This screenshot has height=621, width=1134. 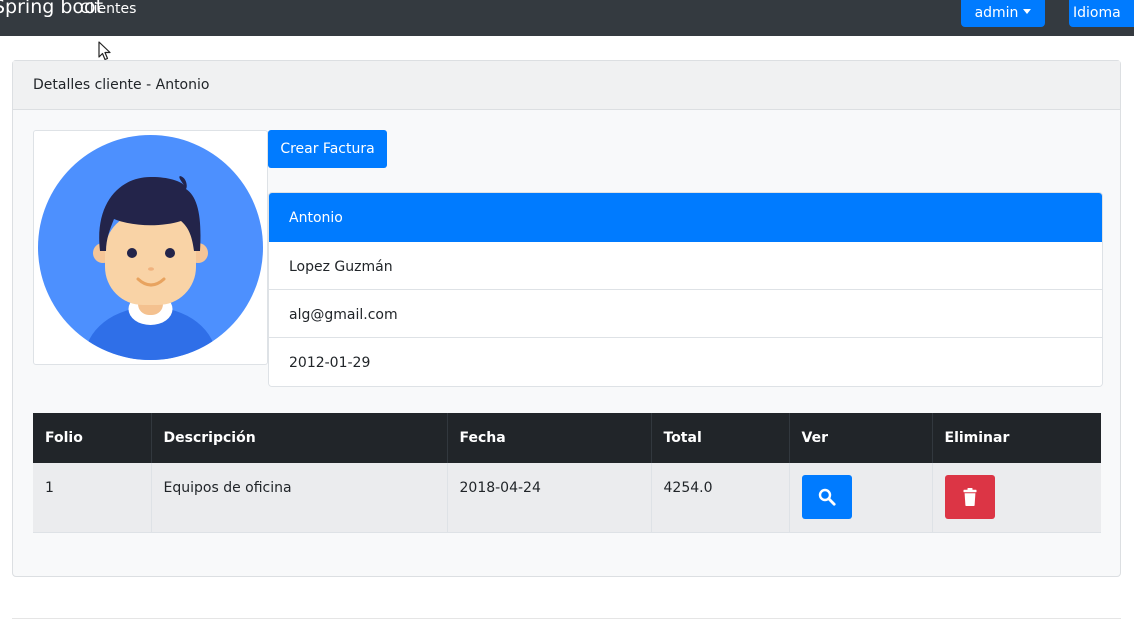 I want to click on client-date: 2012-01-29, so click(x=685, y=362).